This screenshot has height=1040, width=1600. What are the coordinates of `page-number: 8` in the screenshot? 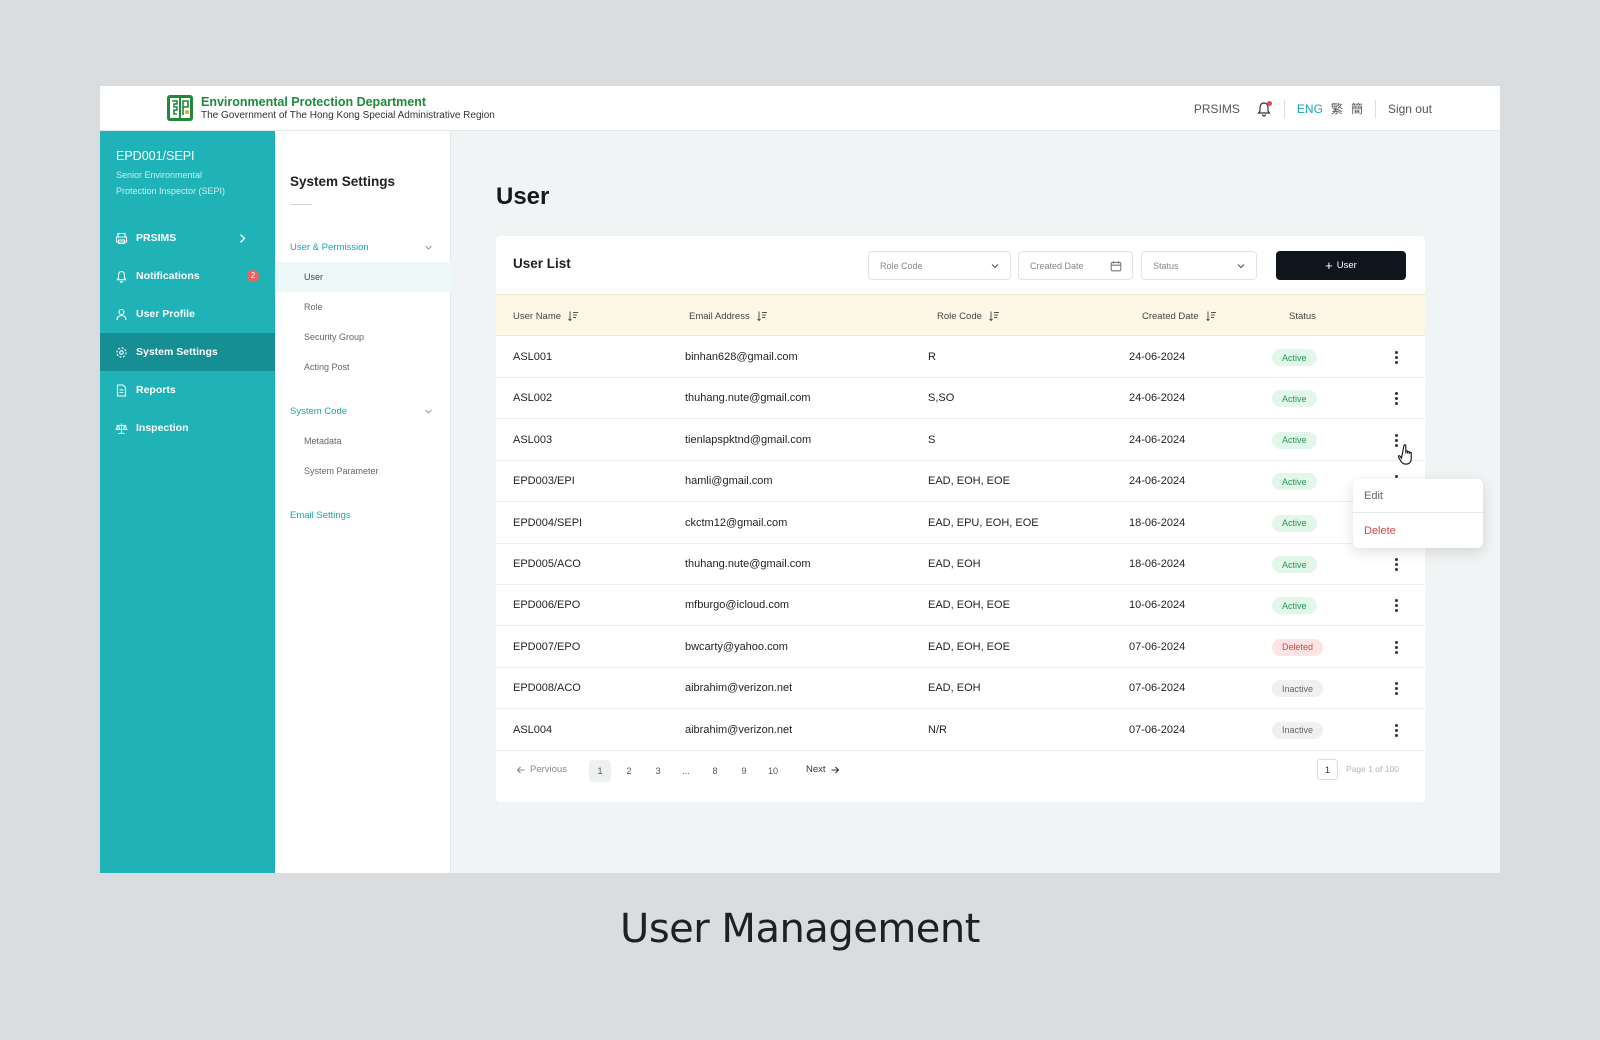 It's located at (715, 771).